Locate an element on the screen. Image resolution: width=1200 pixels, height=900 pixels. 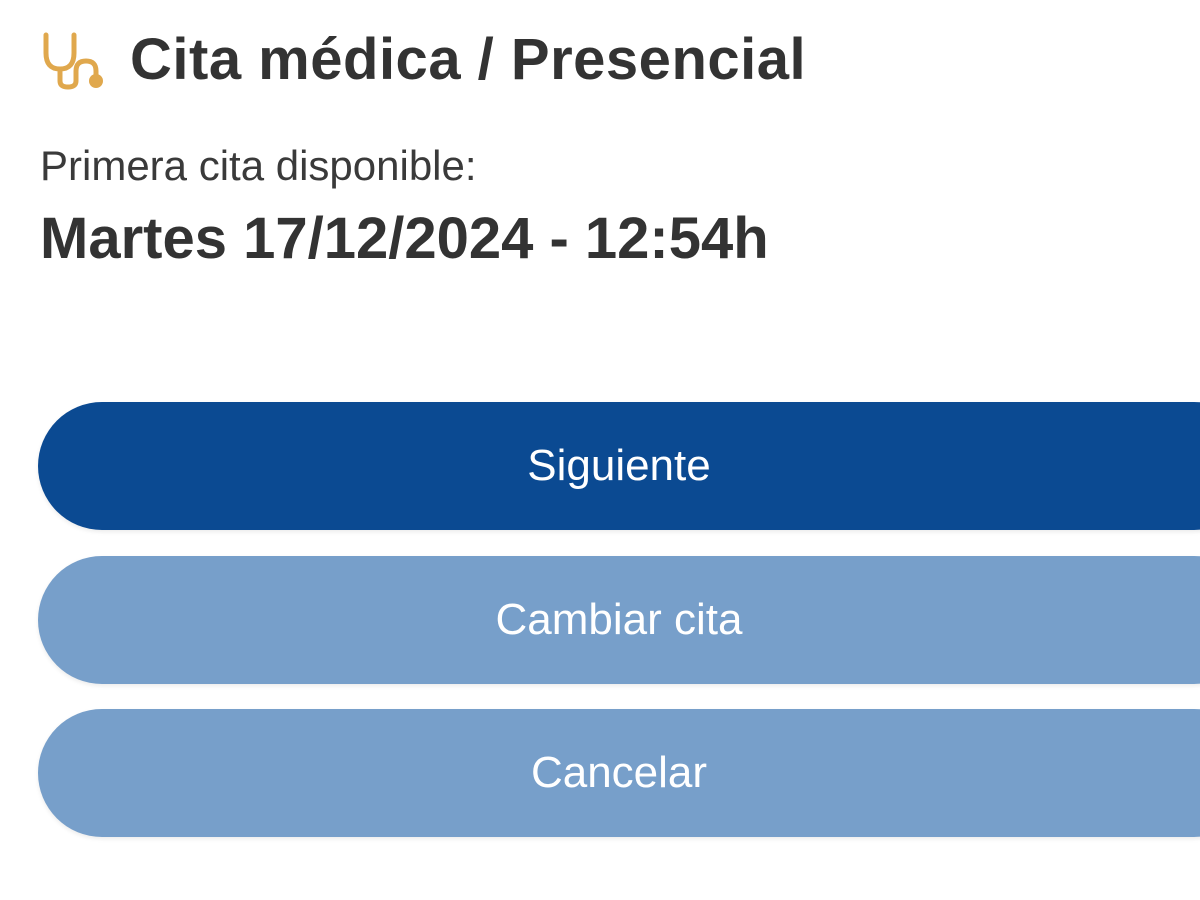
next-button-label: Siguiente is located at coordinates (619, 465).